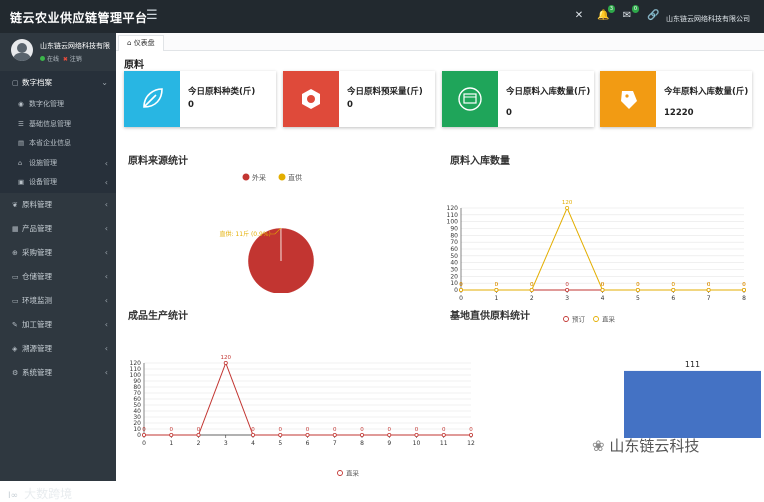  What do you see at coordinates (139, 435) in the screenshot?
I see `y-tick-label: 0` at bounding box center [139, 435].